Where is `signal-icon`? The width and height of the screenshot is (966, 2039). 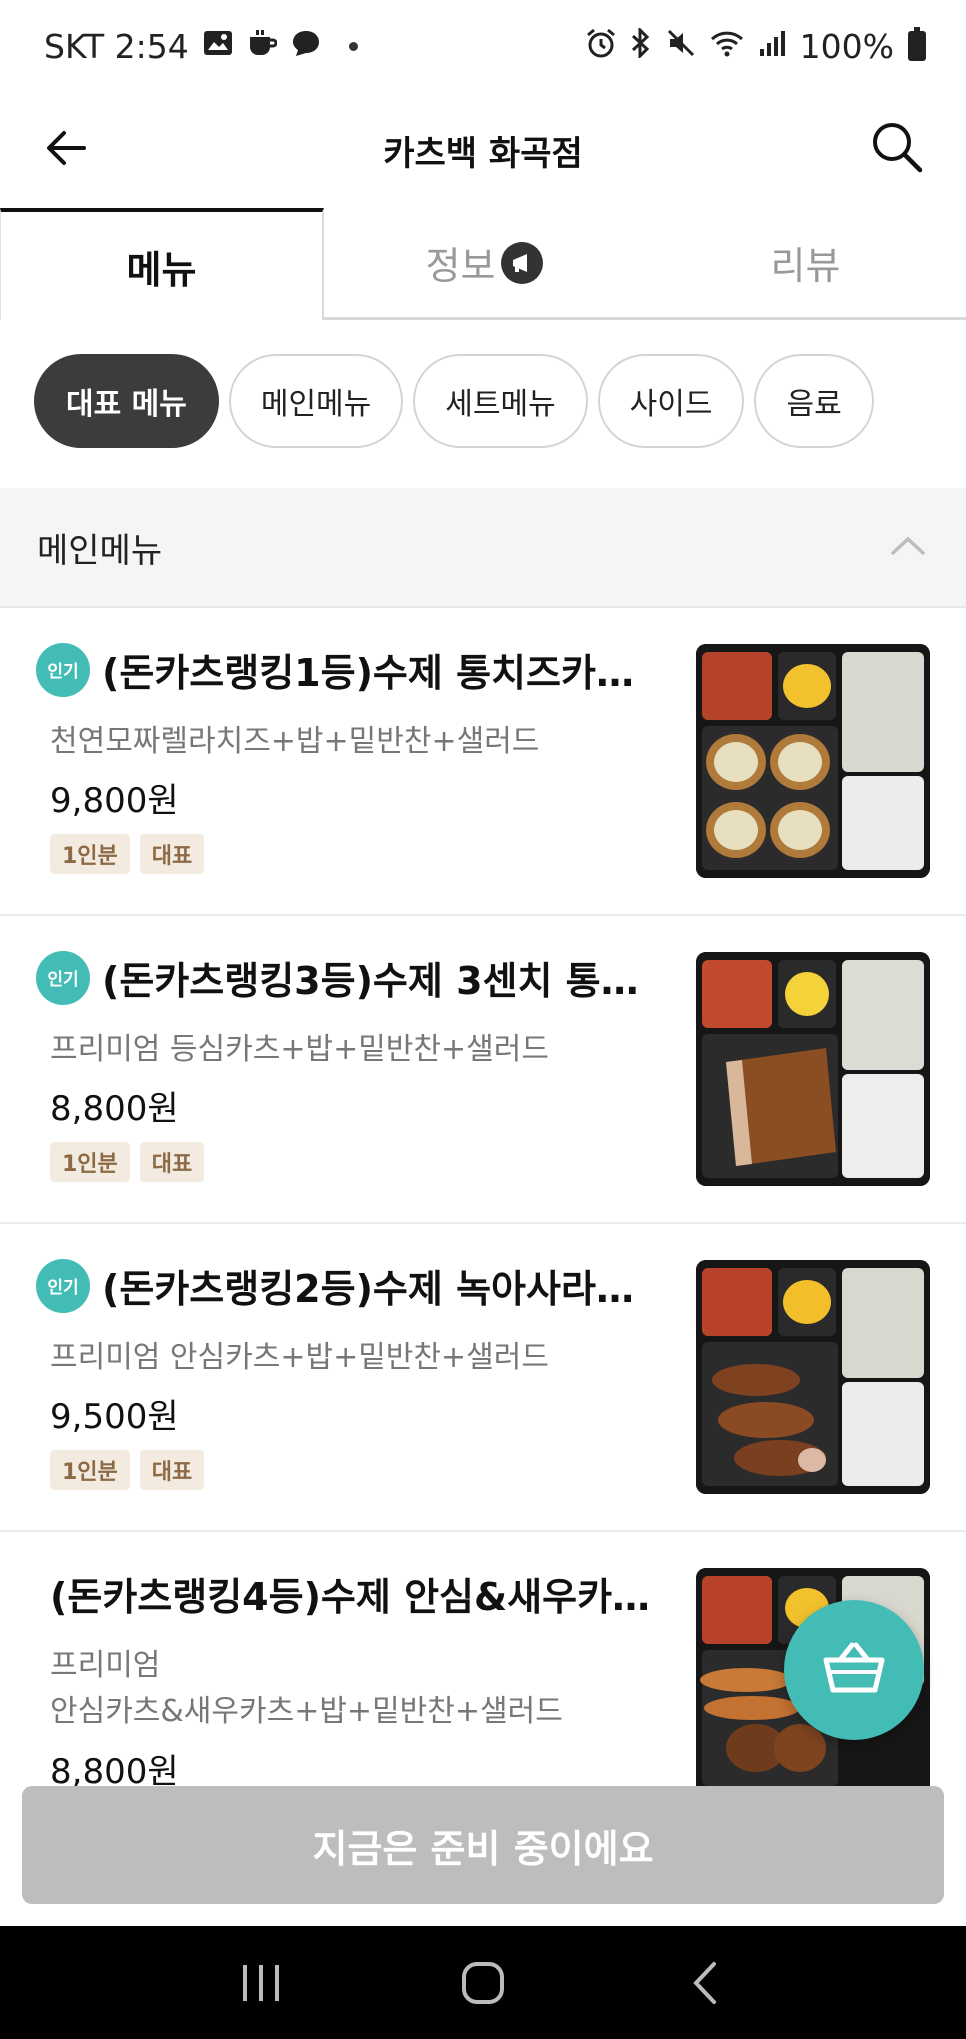
signal-icon is located at coordinates (772, 46).